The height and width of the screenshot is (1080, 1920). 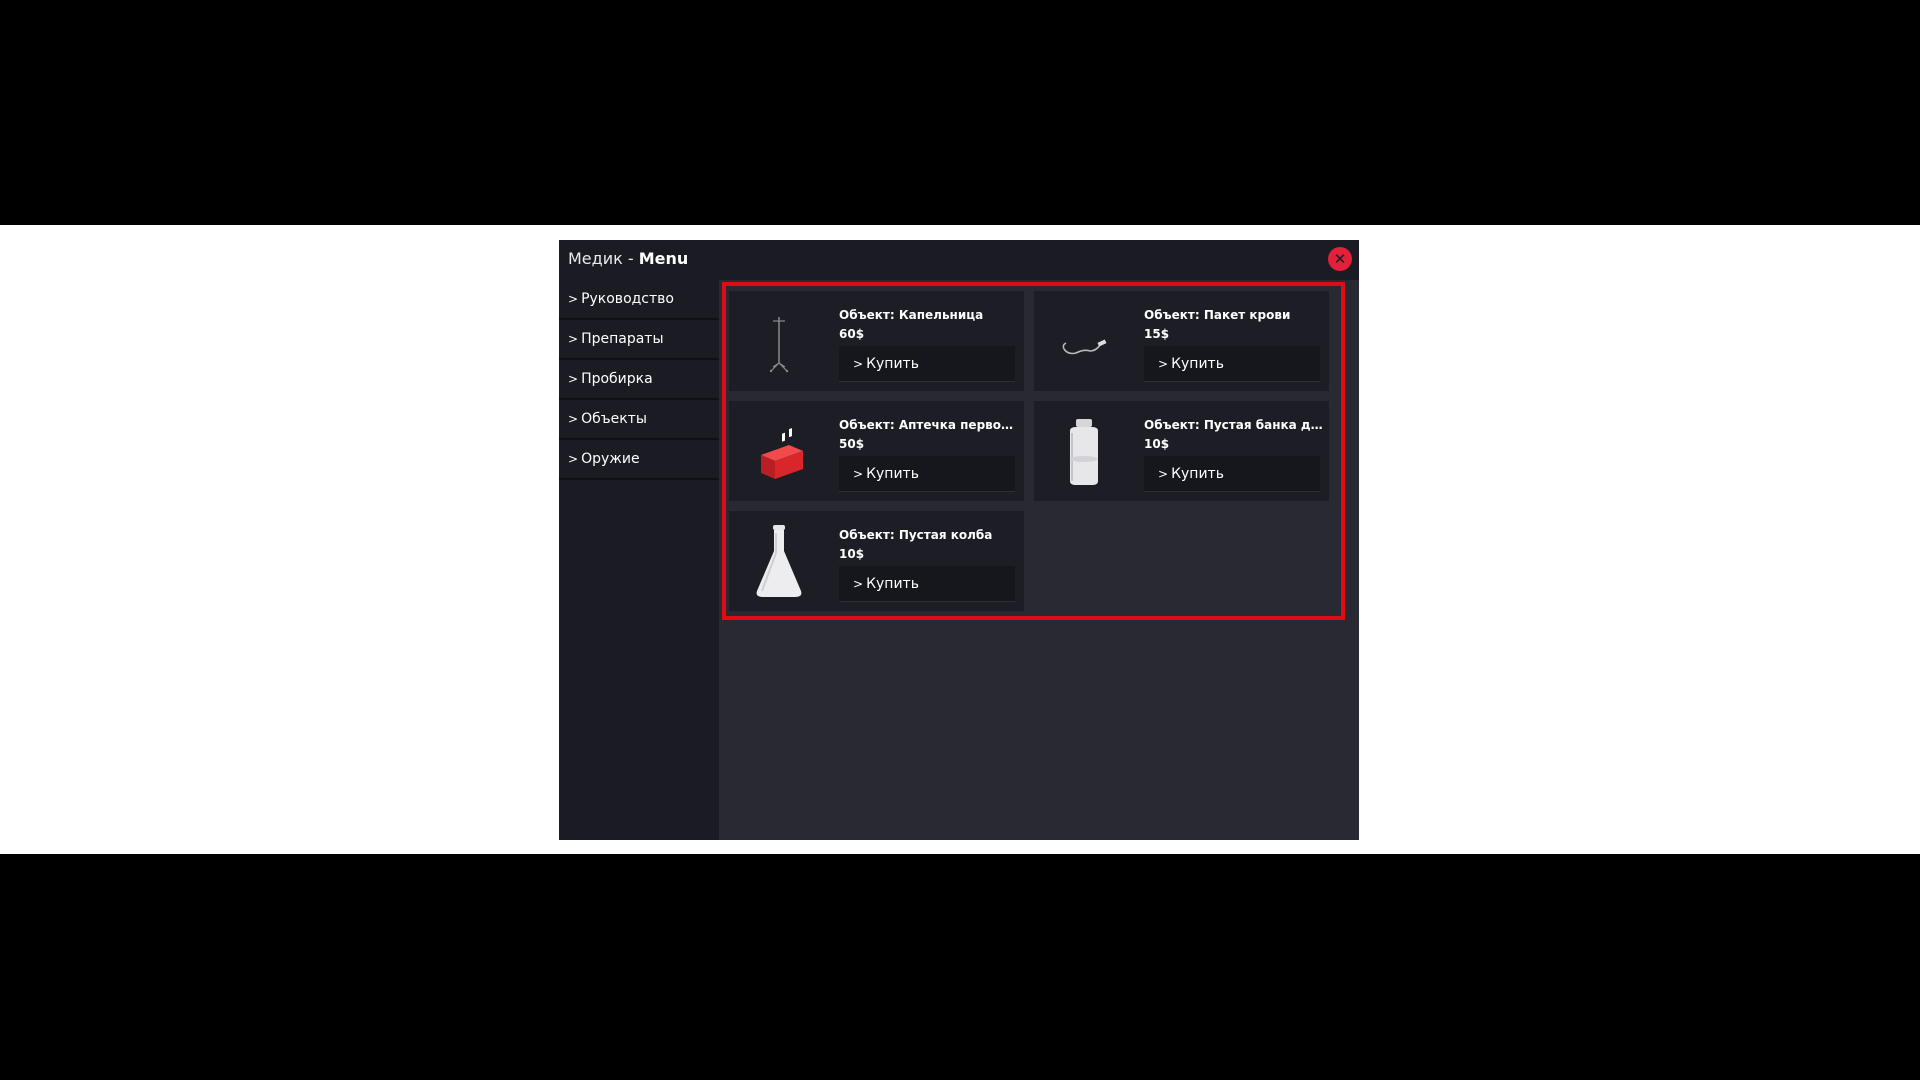 What do you see at coordinates (1157, 334) in the screenshot?
I see `item-price: 15$` at bounding box center [1157, 334].